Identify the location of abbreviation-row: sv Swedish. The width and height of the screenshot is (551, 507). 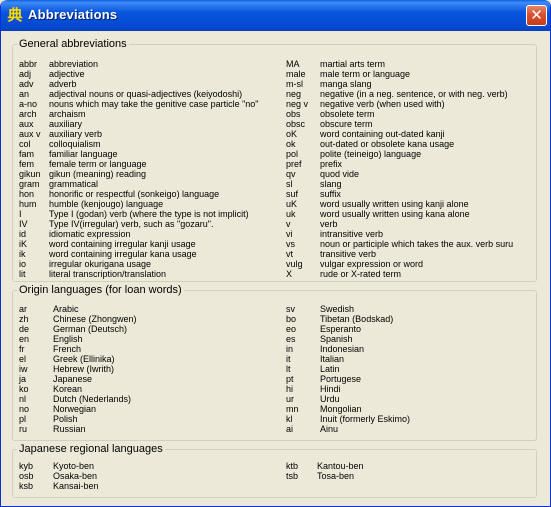
(348, 309).